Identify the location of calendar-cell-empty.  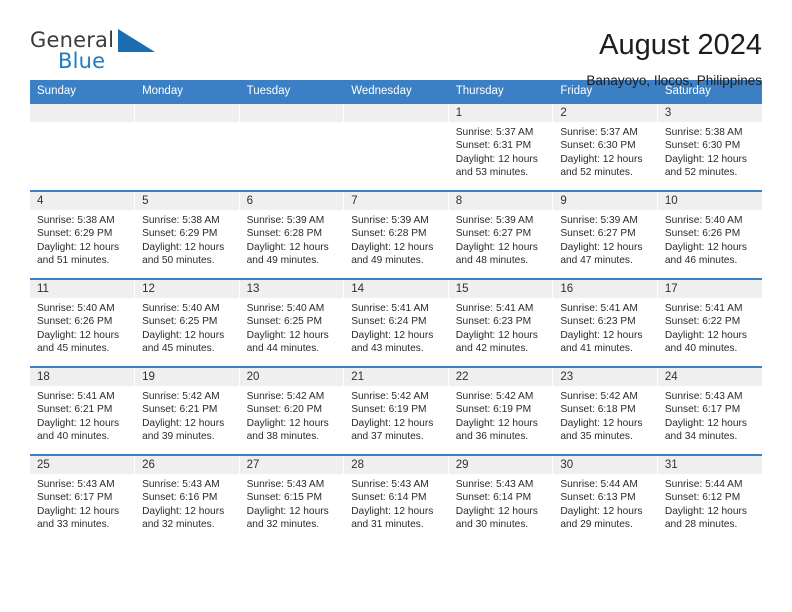
(396, 146).